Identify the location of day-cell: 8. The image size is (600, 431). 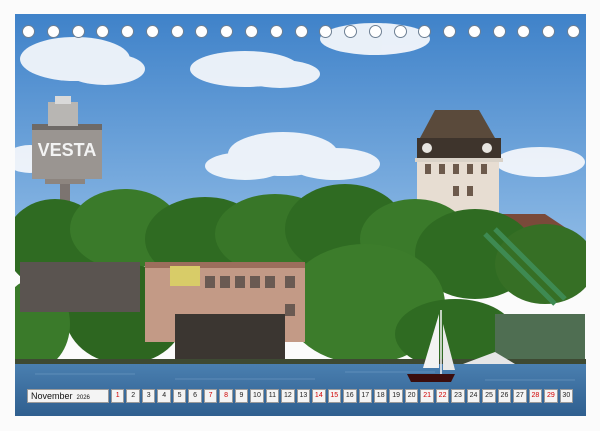
(226, 396).